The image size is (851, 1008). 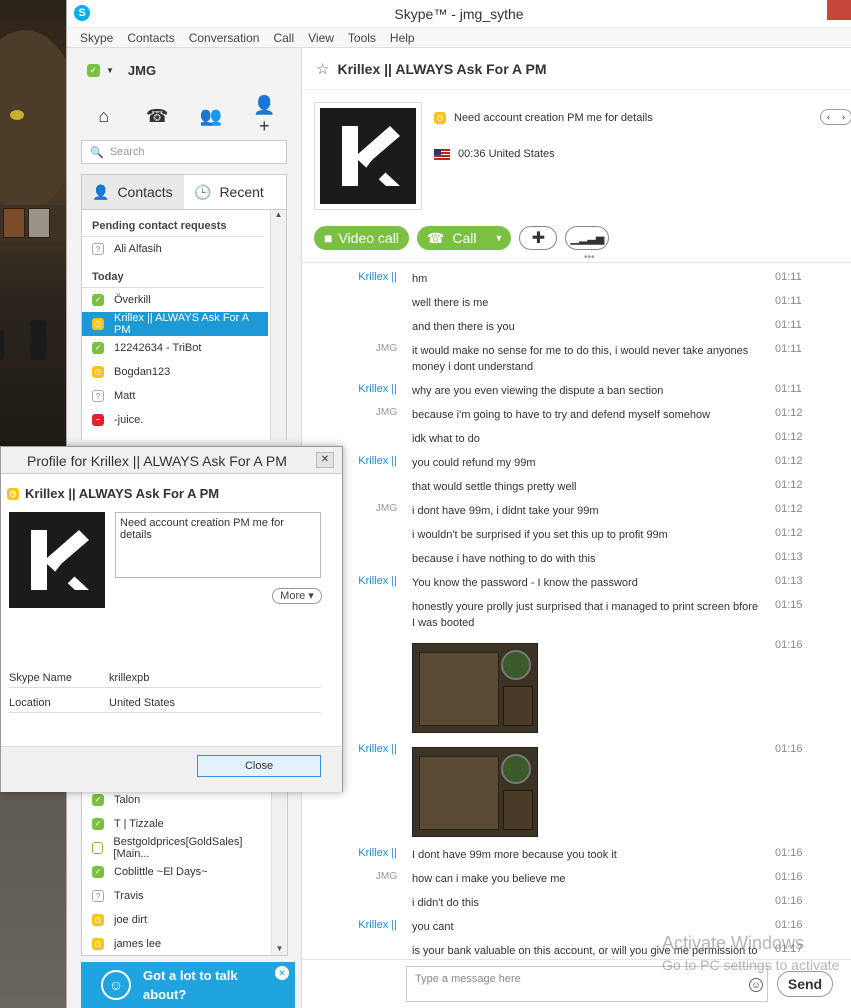 What do you see at coordinates (150, 37) in the screenshot?
I see `menu-contacts: Contacts` at bounding box center [150, 37].